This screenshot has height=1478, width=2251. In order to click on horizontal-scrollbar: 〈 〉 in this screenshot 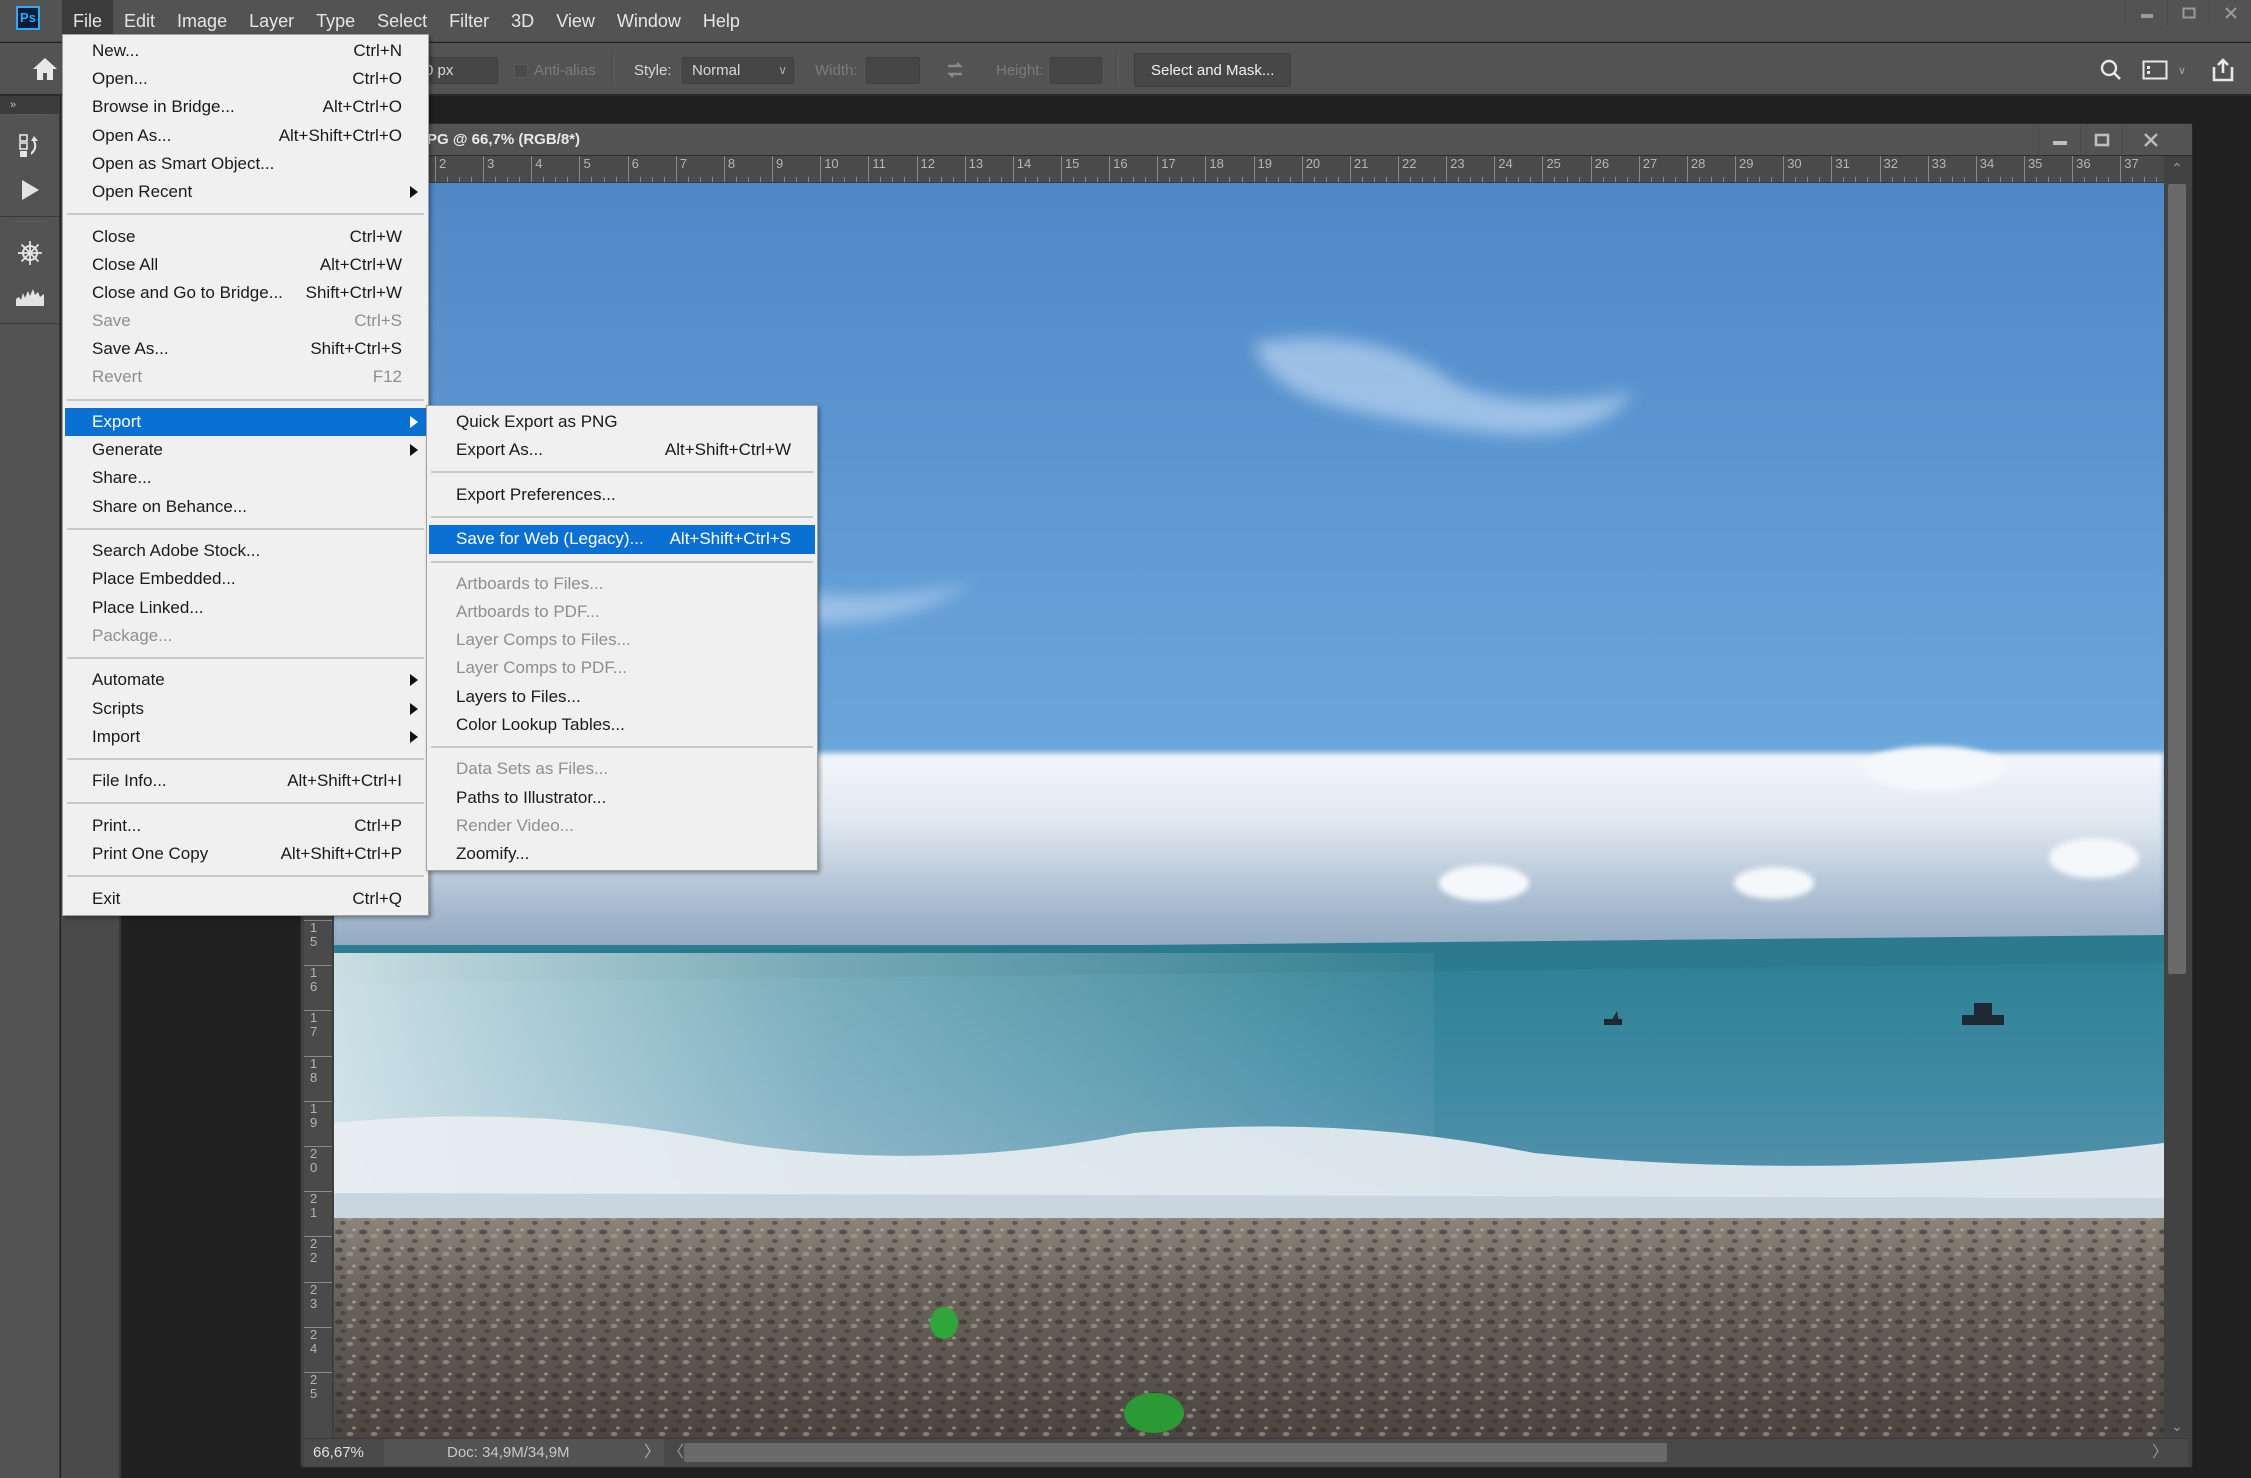, I will do `click(1426, 1452)`.